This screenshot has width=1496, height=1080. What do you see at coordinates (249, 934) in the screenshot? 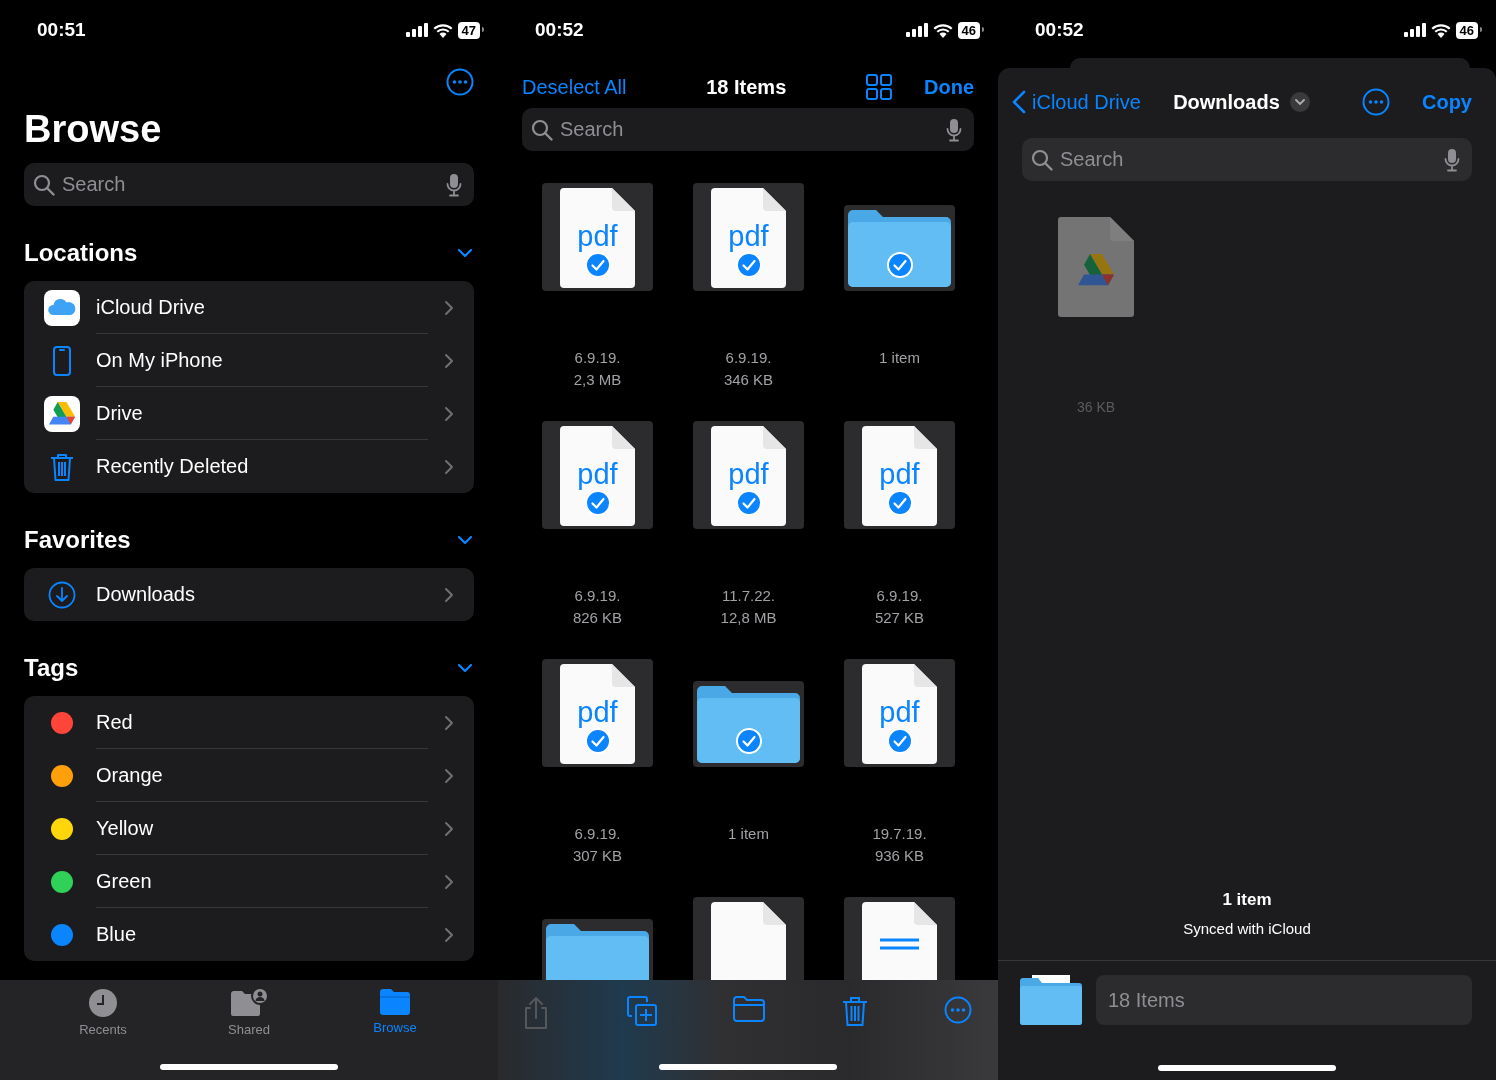
I see `list-item: Blue` at bounding box center [249, 934].